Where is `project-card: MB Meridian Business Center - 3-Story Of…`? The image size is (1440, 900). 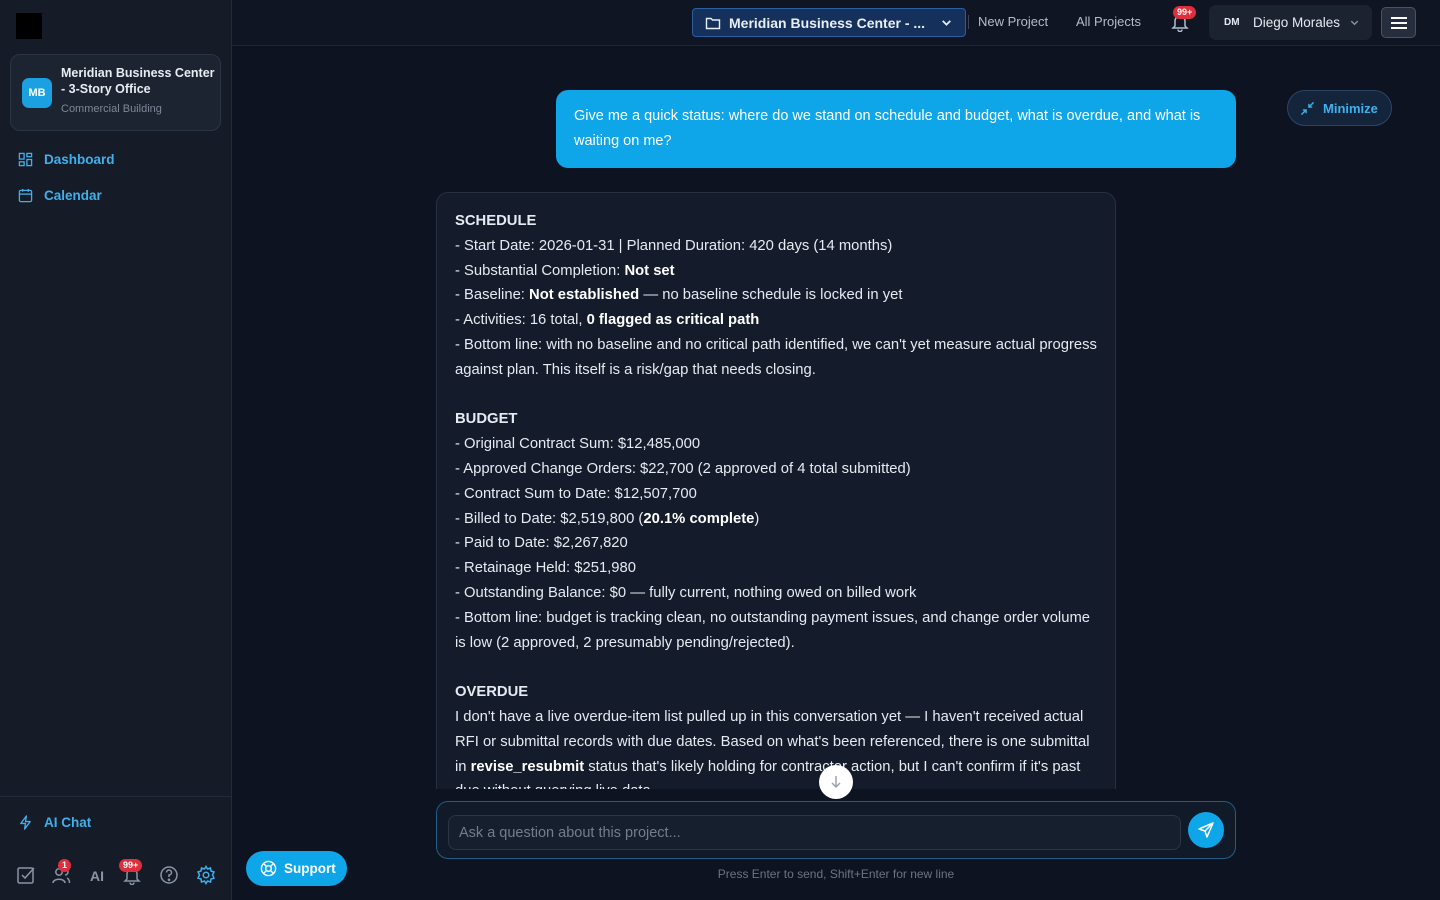
project-card: MB Meridian Business Center - 3-Story Of… is located at coordinates (115, 92).